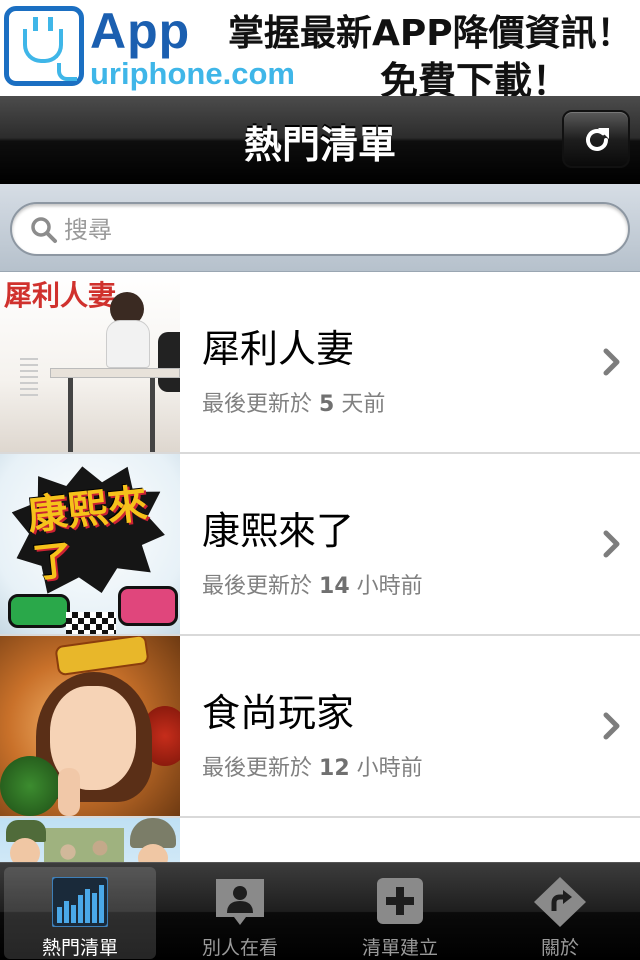 This screenshot has height=960, width=640. I want to click on search-input, so click(334, 230).